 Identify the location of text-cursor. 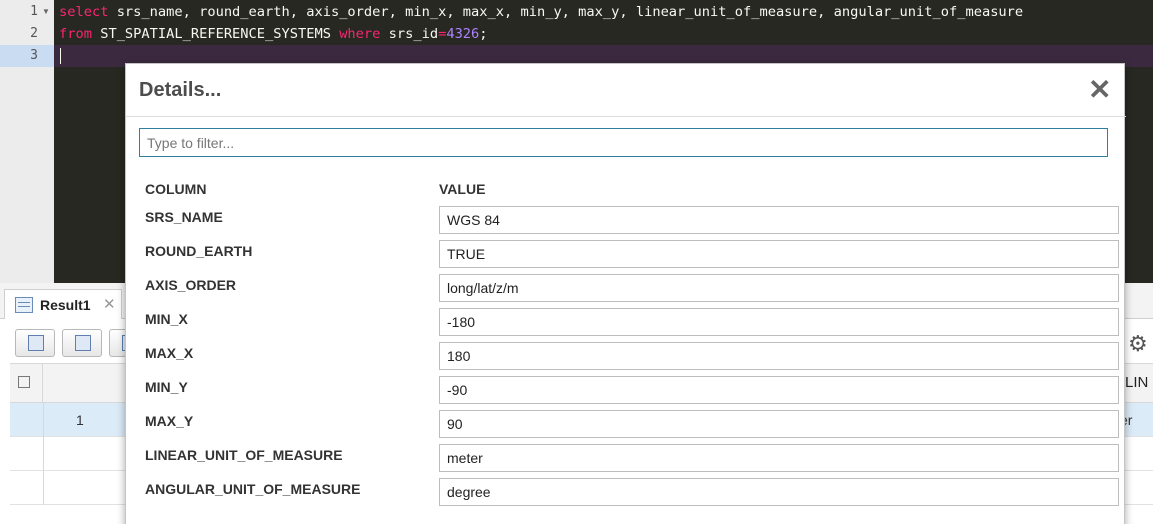
(60, 56).